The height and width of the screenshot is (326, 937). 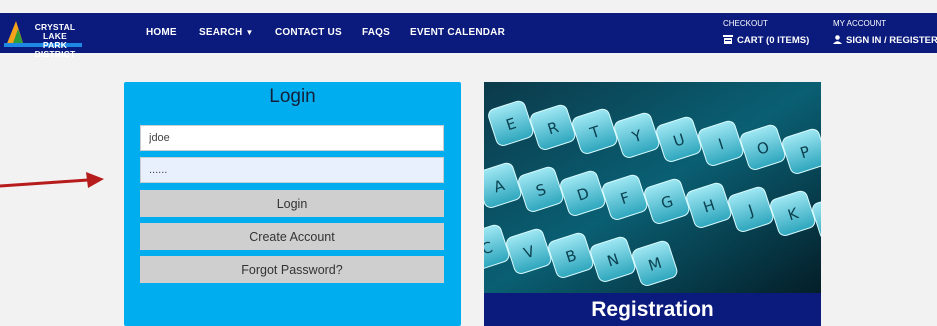 I want to click on red-arrow-pointer, so click(x=52, y=180).